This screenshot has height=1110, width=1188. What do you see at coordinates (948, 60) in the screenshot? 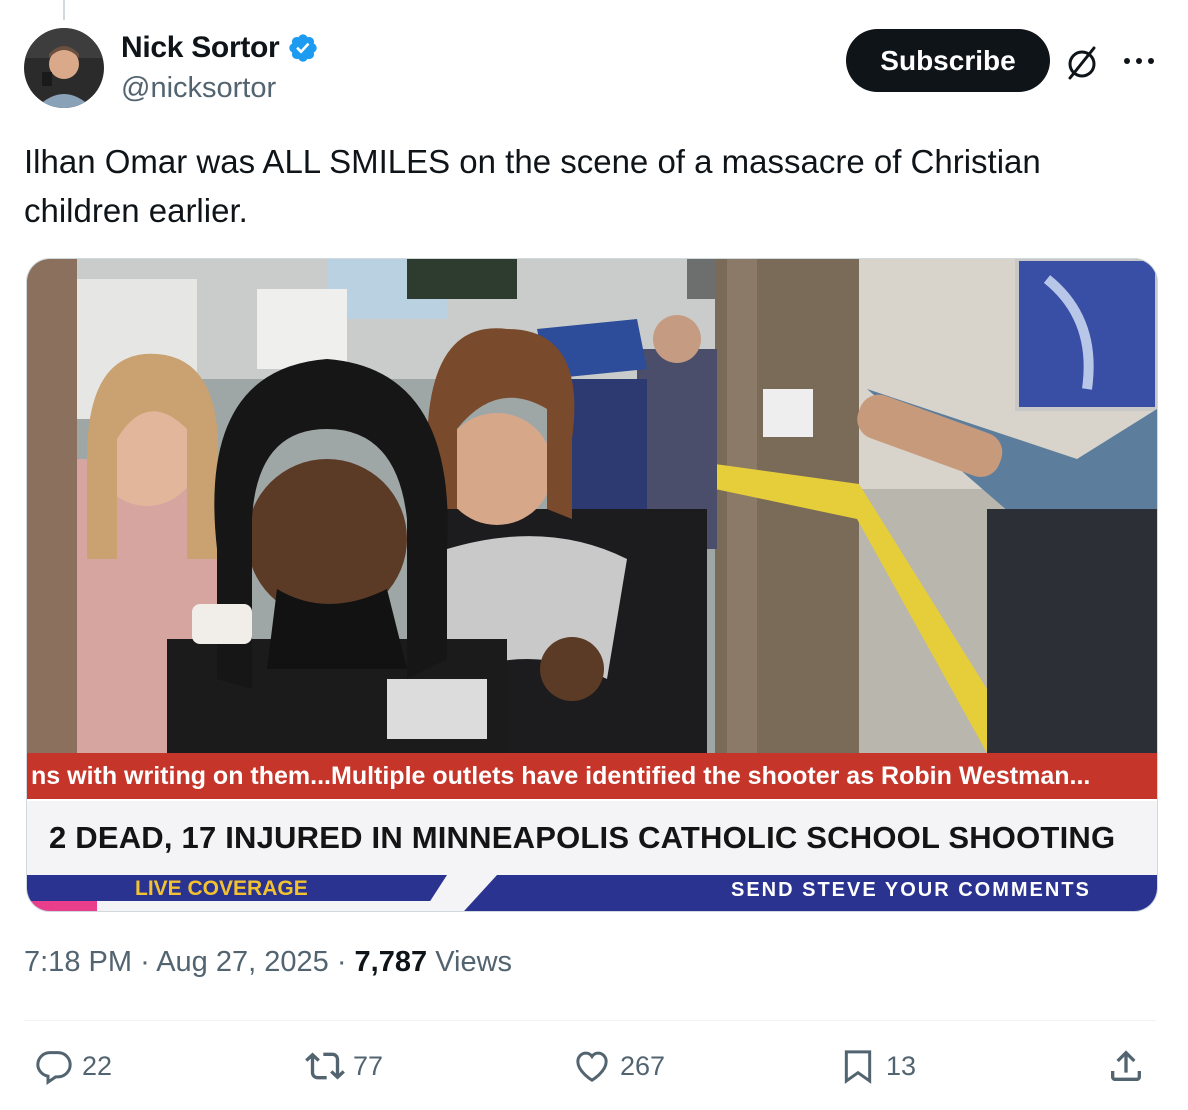
I see `subscribe-button: Subscribe` at bounding box center [948, 60].